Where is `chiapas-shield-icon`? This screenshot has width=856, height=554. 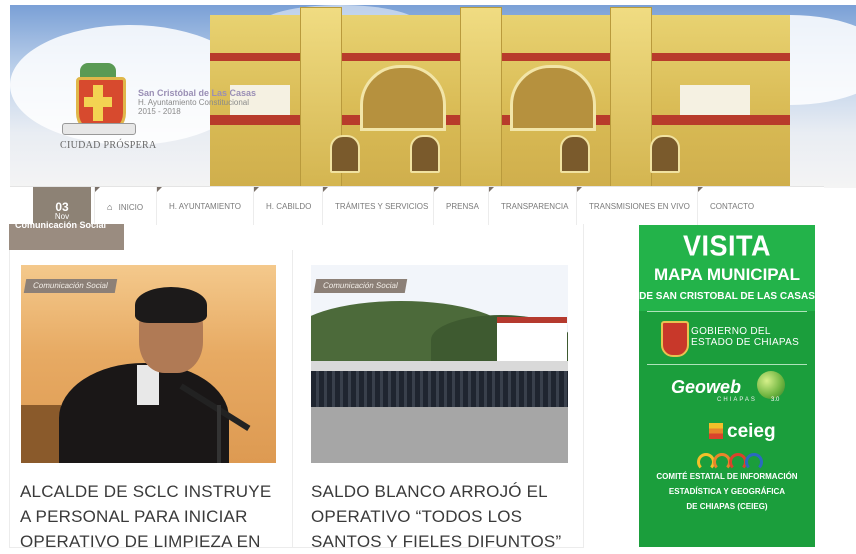
chiapas-shield-icon is located at coordinates (675, 339).